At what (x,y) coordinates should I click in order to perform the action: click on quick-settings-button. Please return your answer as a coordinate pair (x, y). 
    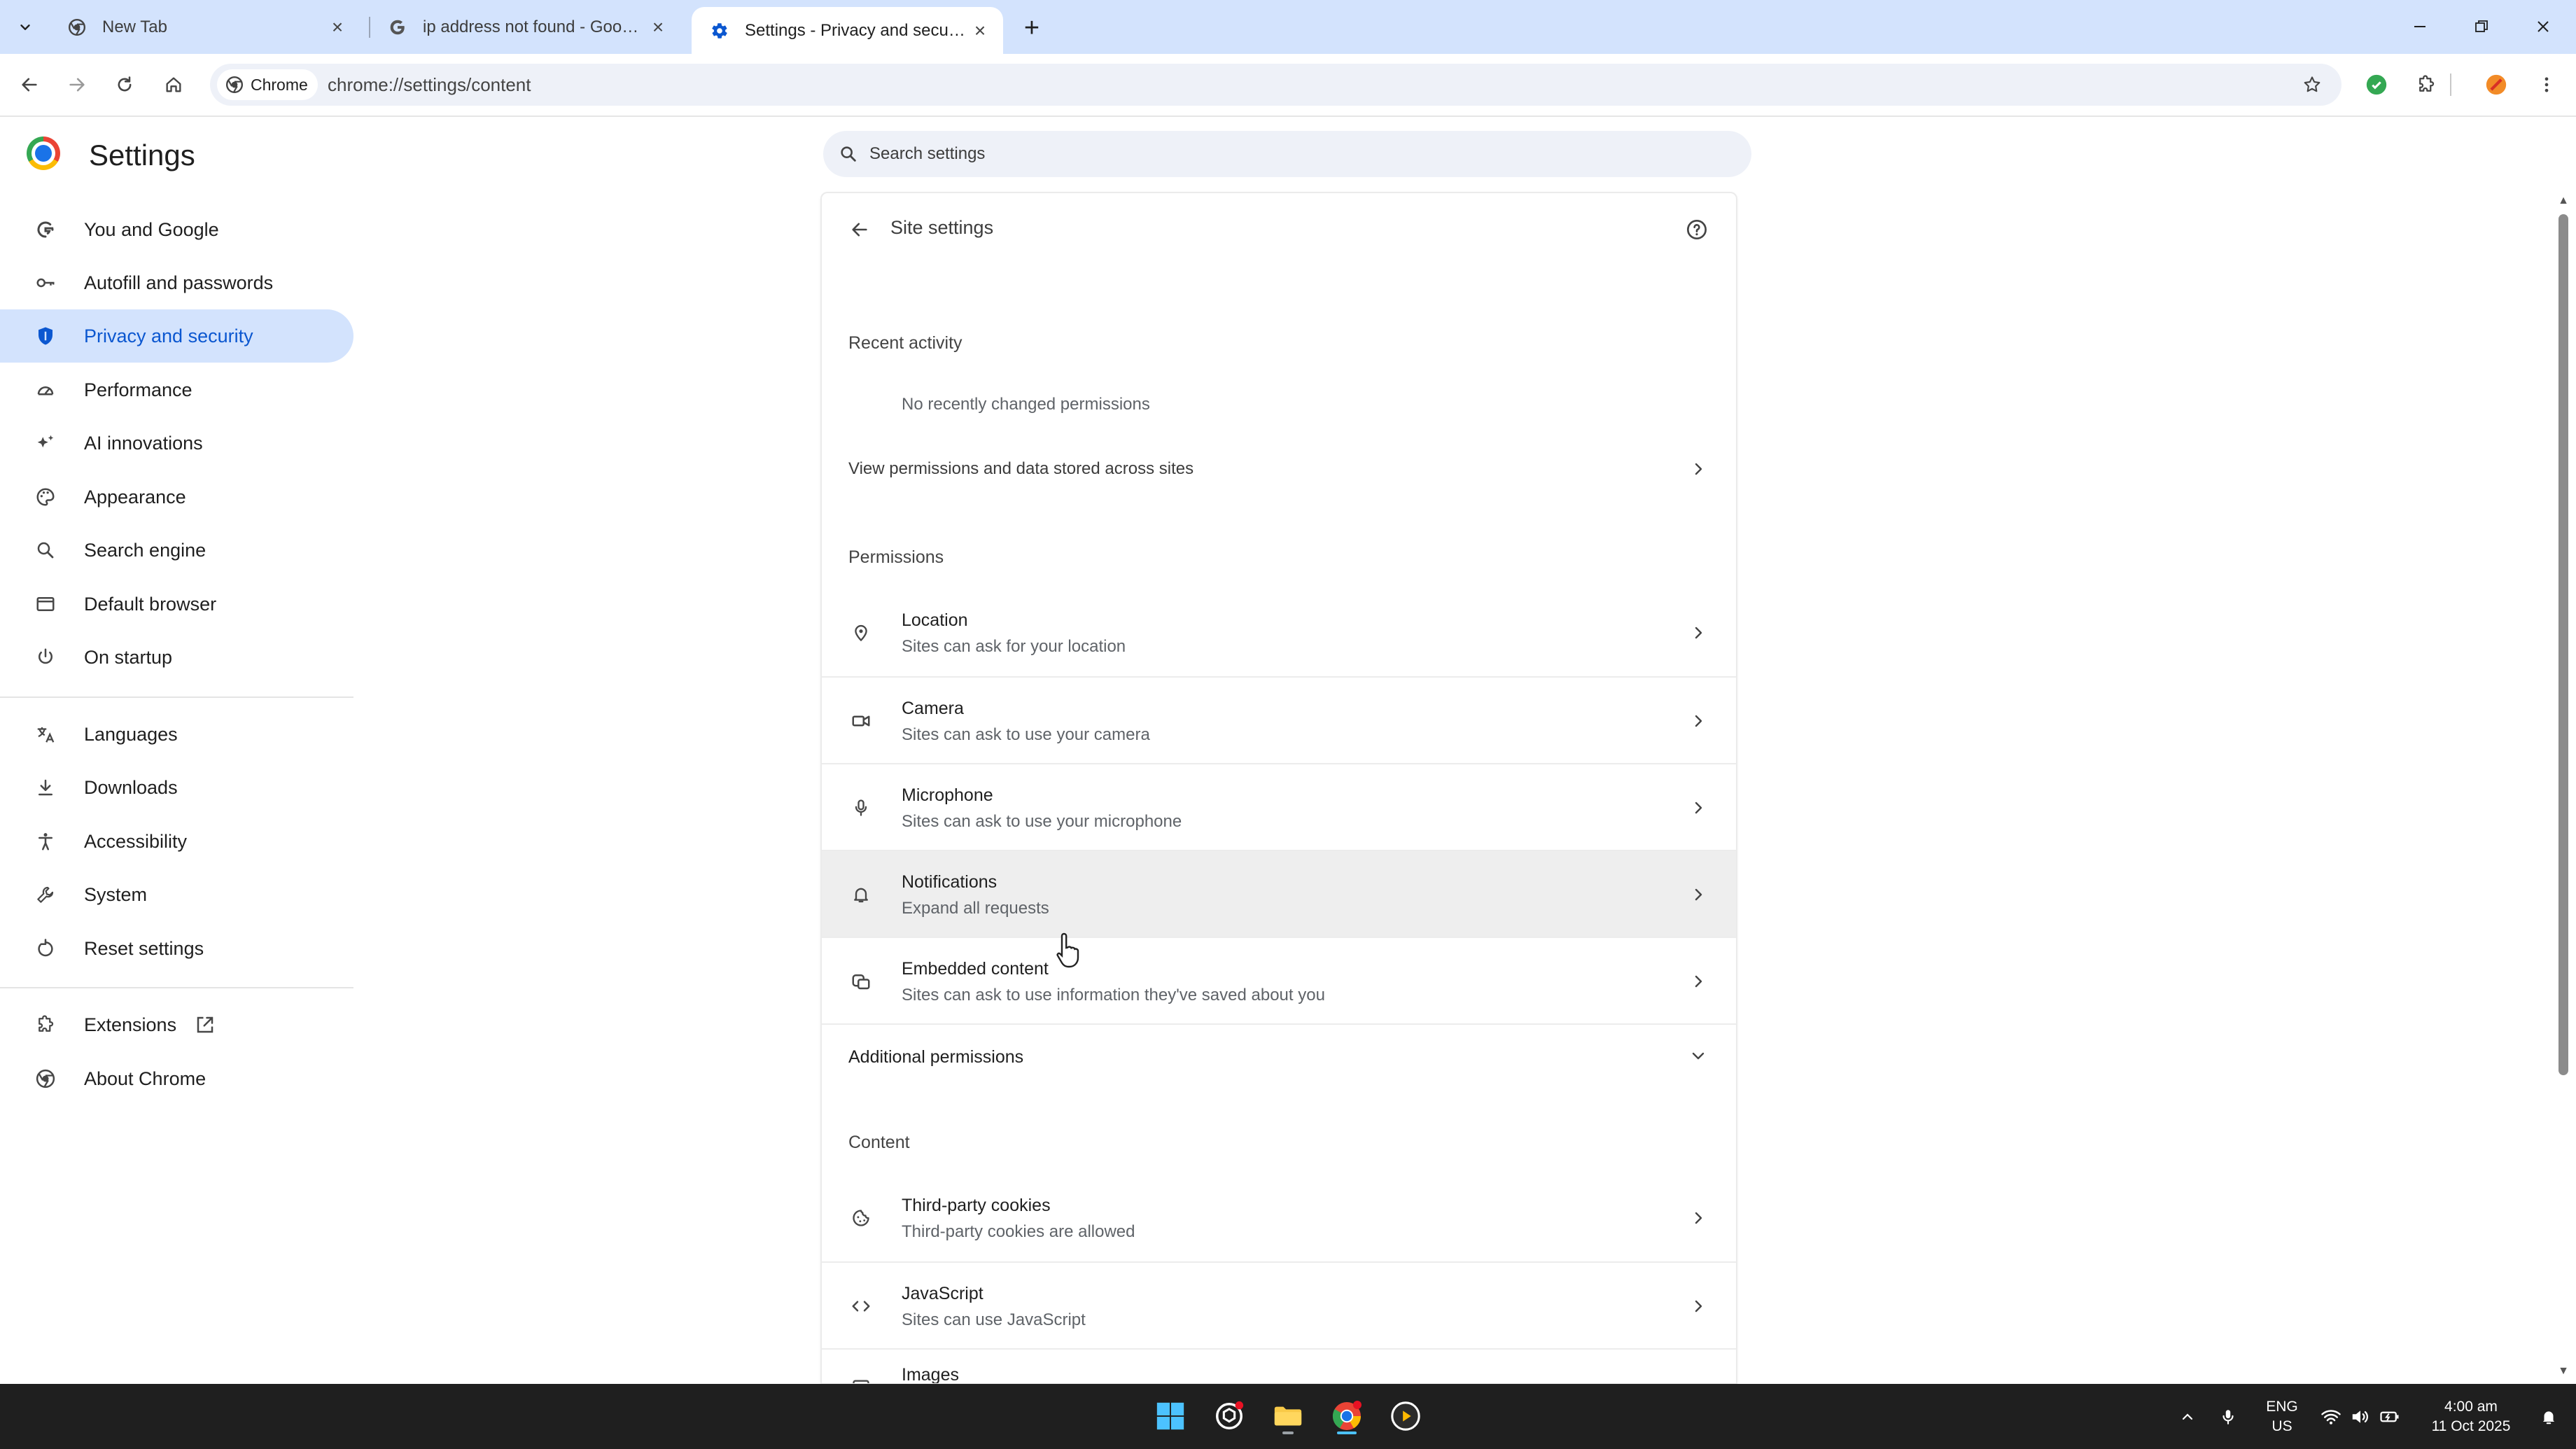
    Looking at the image, I should click on (2360, 1416).